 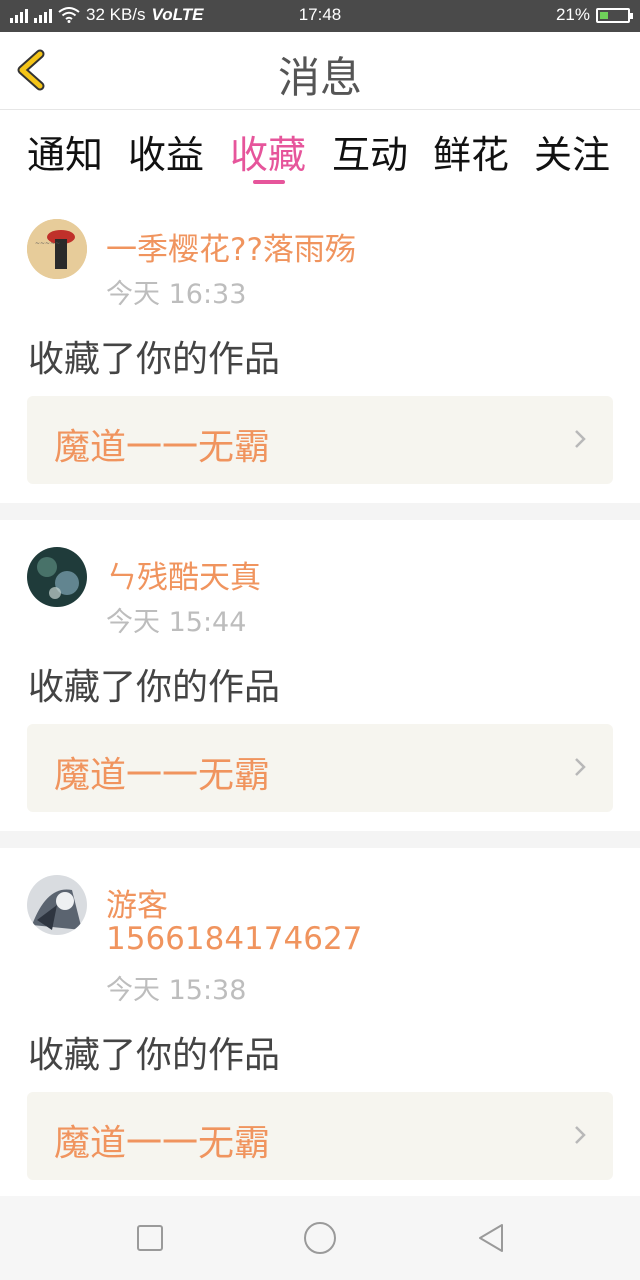 What do you see at coordinates (268, 151) in the screenshot?
I see `tab-favorites: 收藏` at bounding box center [268, 151].